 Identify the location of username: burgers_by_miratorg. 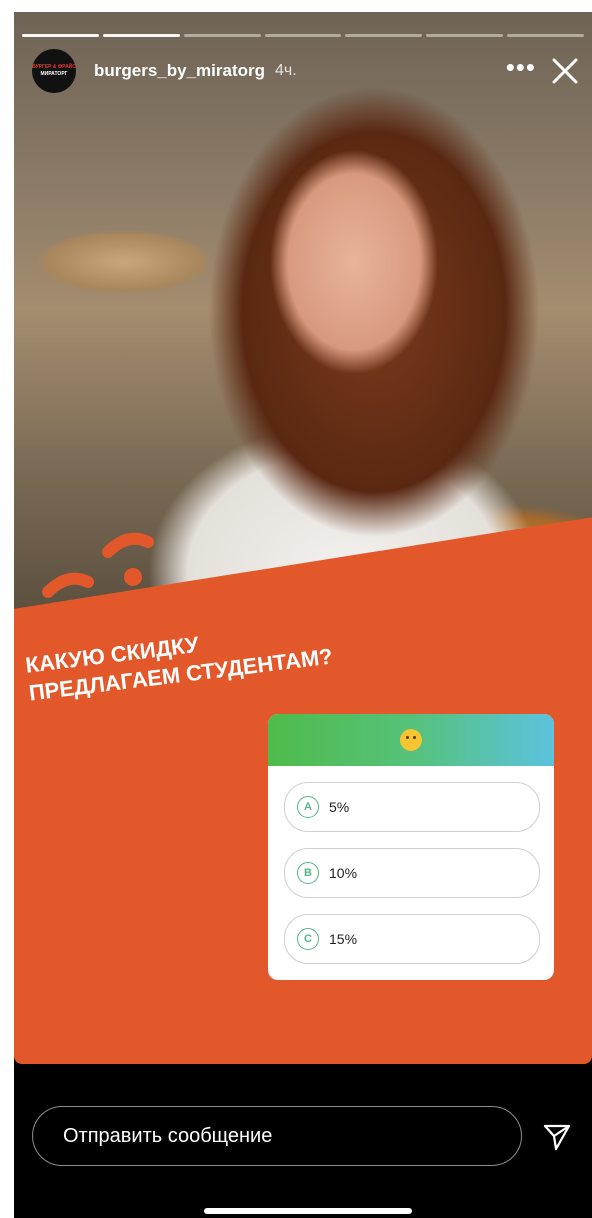
(179, 71).